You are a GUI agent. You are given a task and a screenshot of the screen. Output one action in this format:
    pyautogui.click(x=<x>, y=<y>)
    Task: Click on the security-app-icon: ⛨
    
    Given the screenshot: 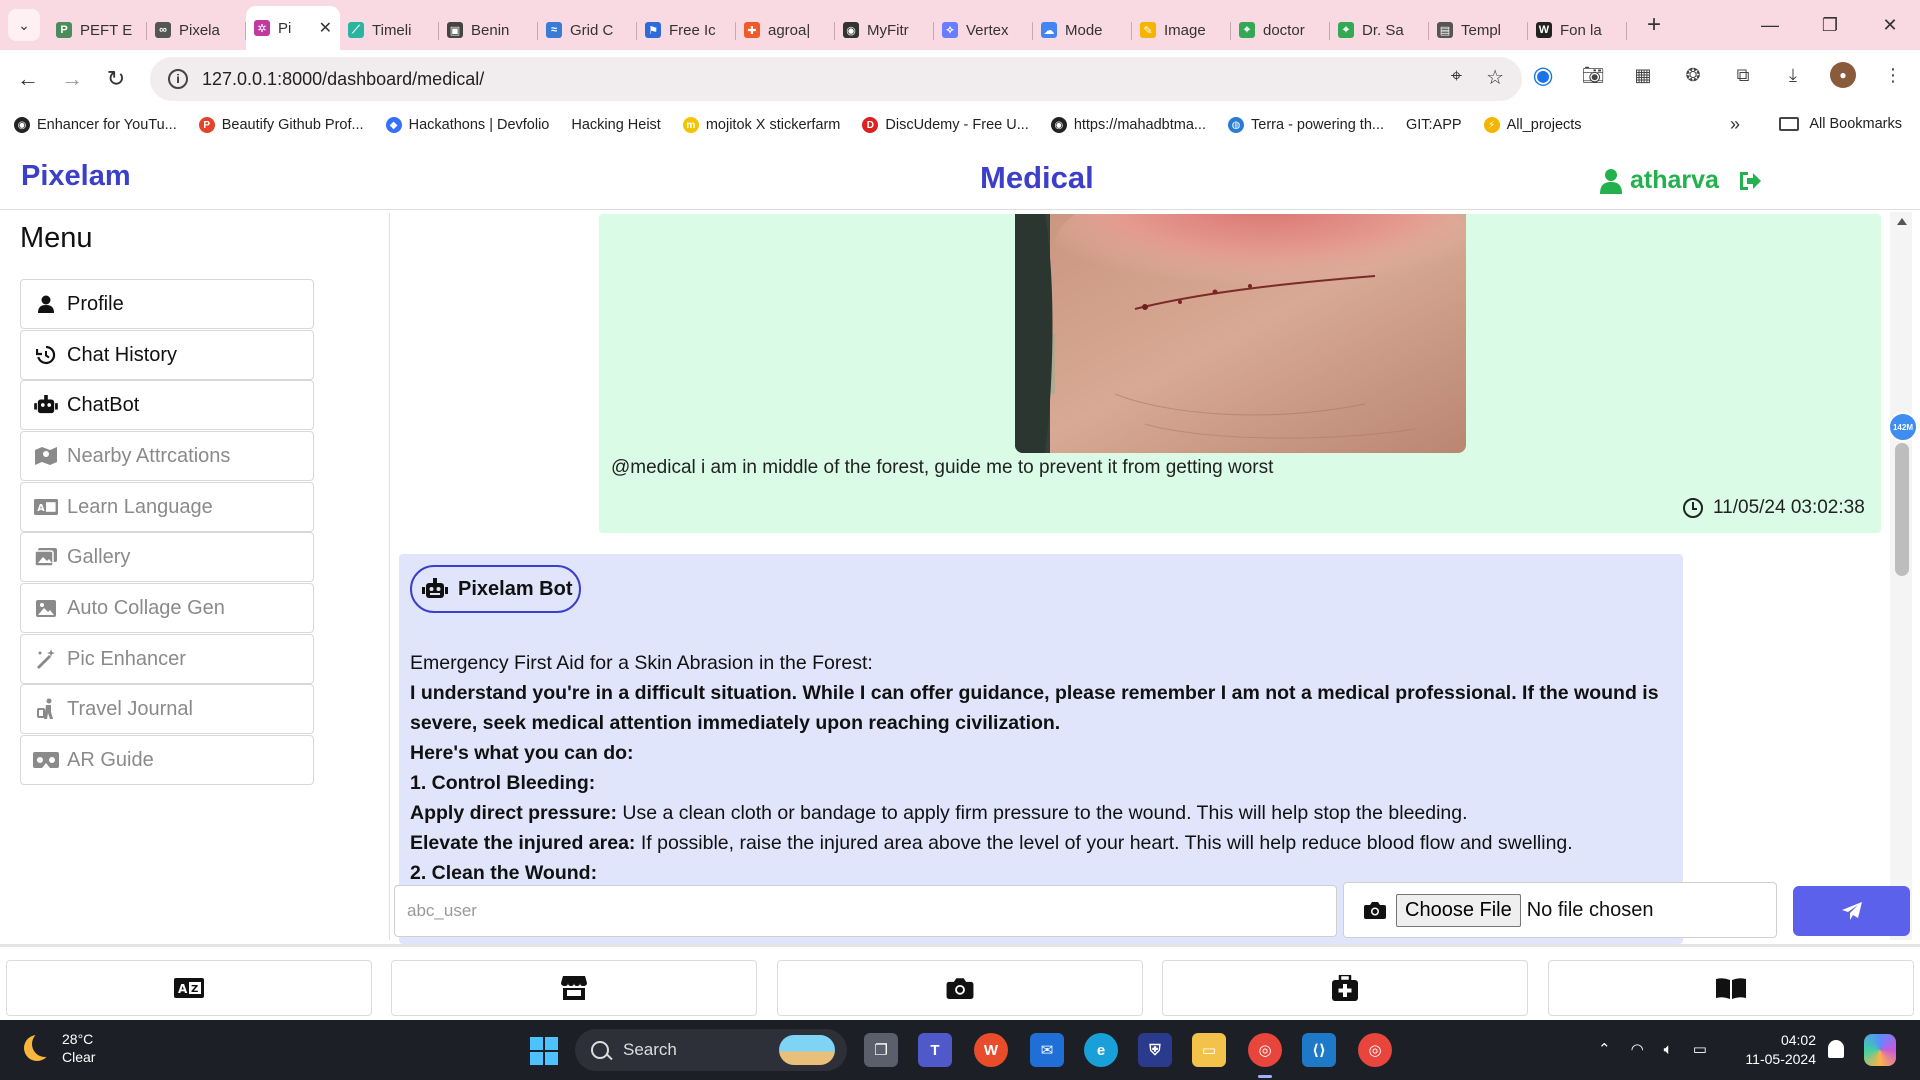 What is the action you would take?
    pyautogui.click(x=1155, y=1050)
    